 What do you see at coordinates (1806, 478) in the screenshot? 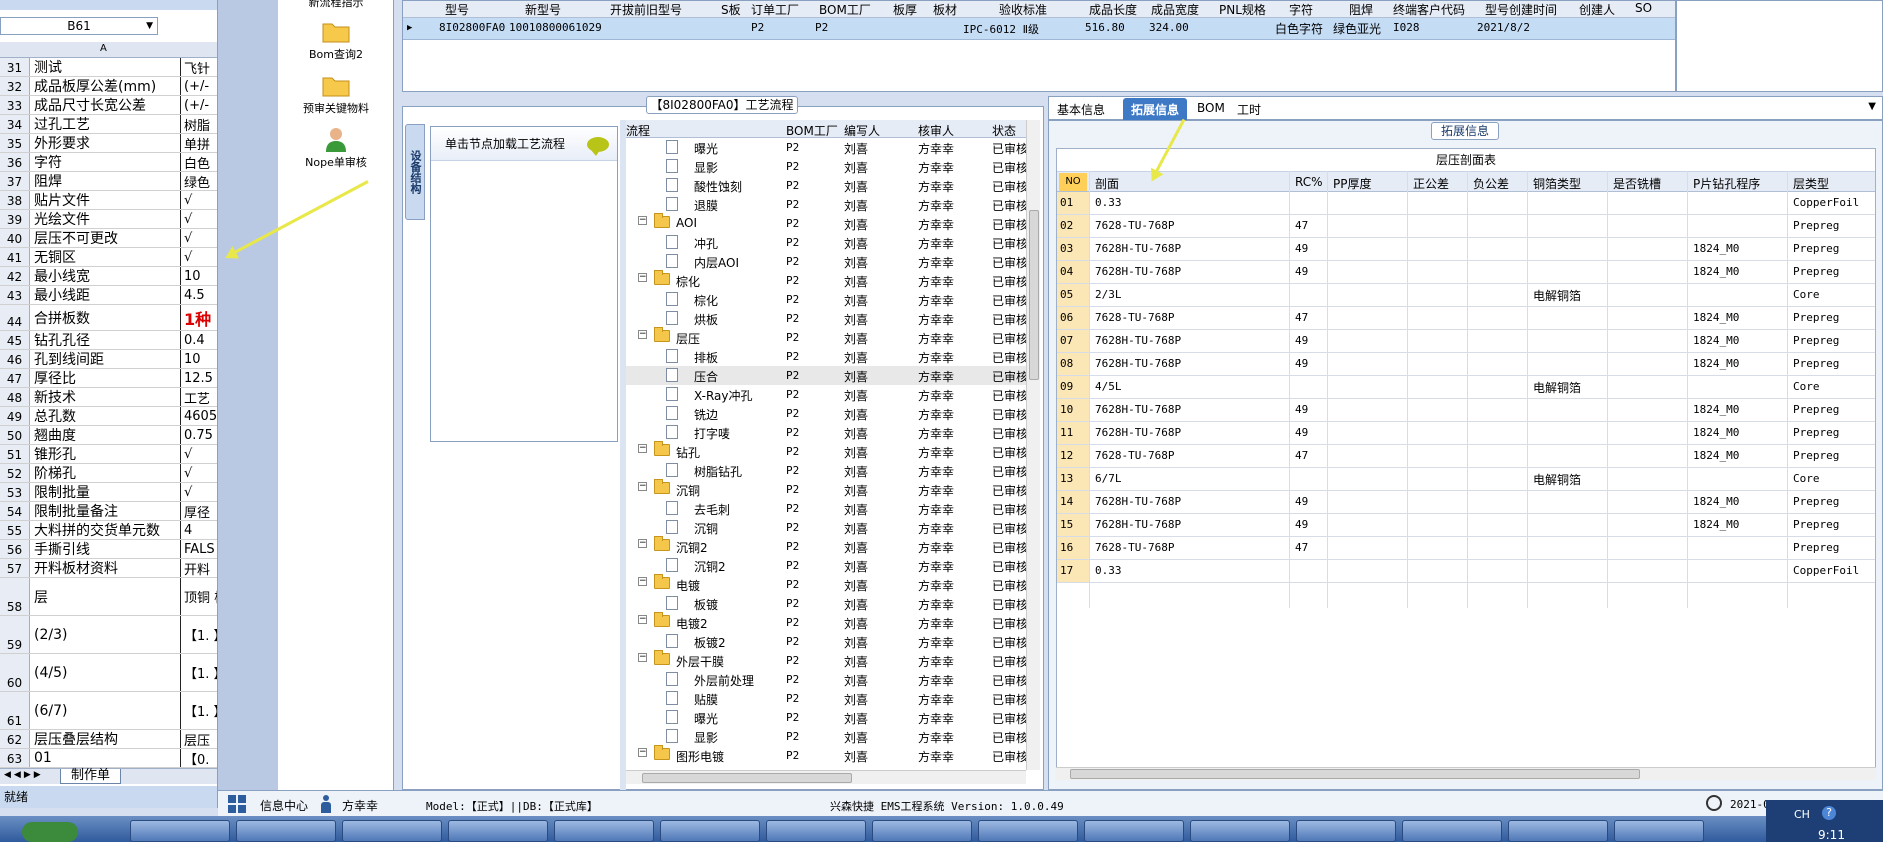
I see `cell-layer: Core` at bounding box center [1806, 478].